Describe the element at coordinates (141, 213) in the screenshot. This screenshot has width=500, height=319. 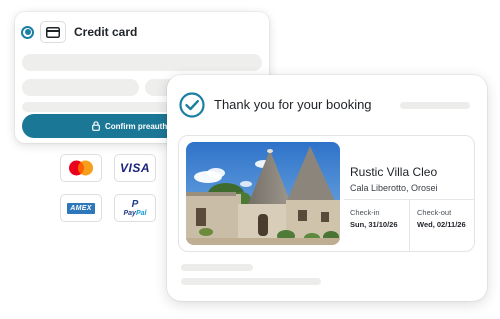
I see `paypal-text-pal: Pal` at that location.